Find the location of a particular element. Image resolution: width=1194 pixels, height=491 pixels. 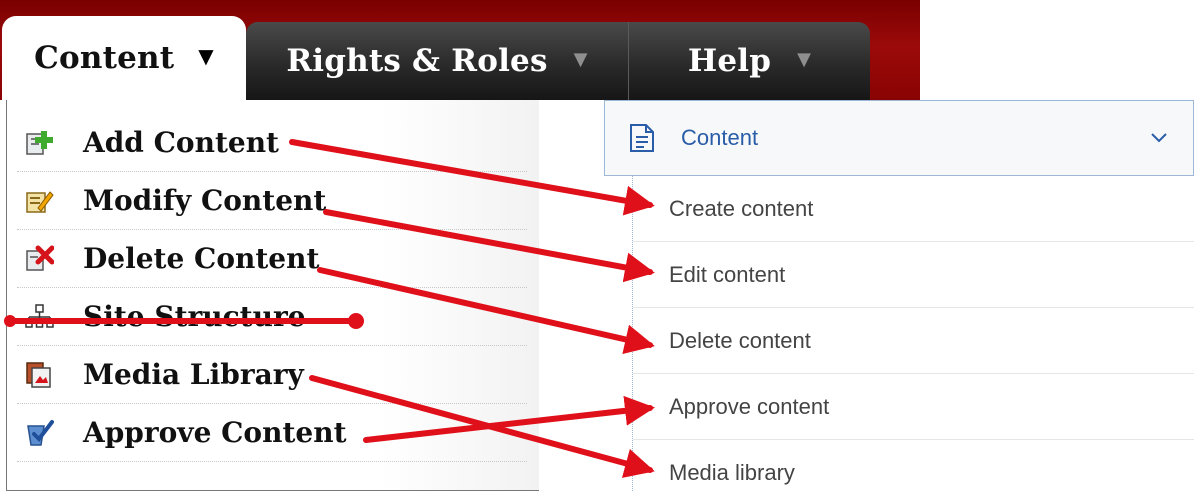

site-structure-icon is located at coordinates (39, 317).